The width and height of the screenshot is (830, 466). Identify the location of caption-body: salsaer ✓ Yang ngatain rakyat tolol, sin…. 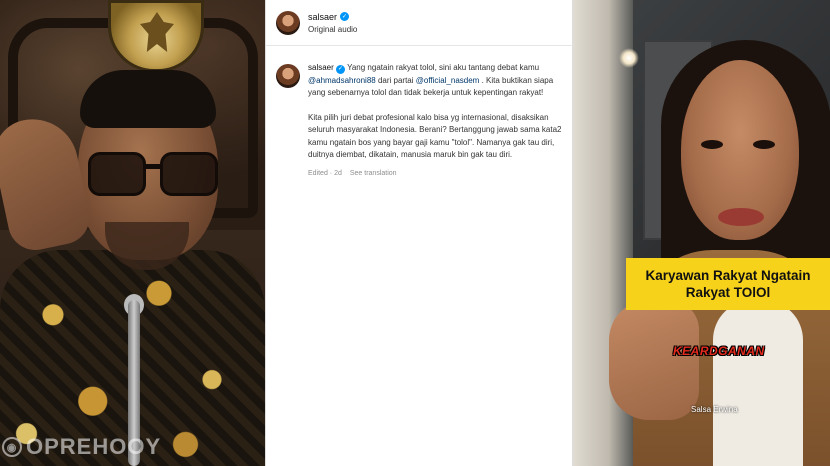
(438, 121).